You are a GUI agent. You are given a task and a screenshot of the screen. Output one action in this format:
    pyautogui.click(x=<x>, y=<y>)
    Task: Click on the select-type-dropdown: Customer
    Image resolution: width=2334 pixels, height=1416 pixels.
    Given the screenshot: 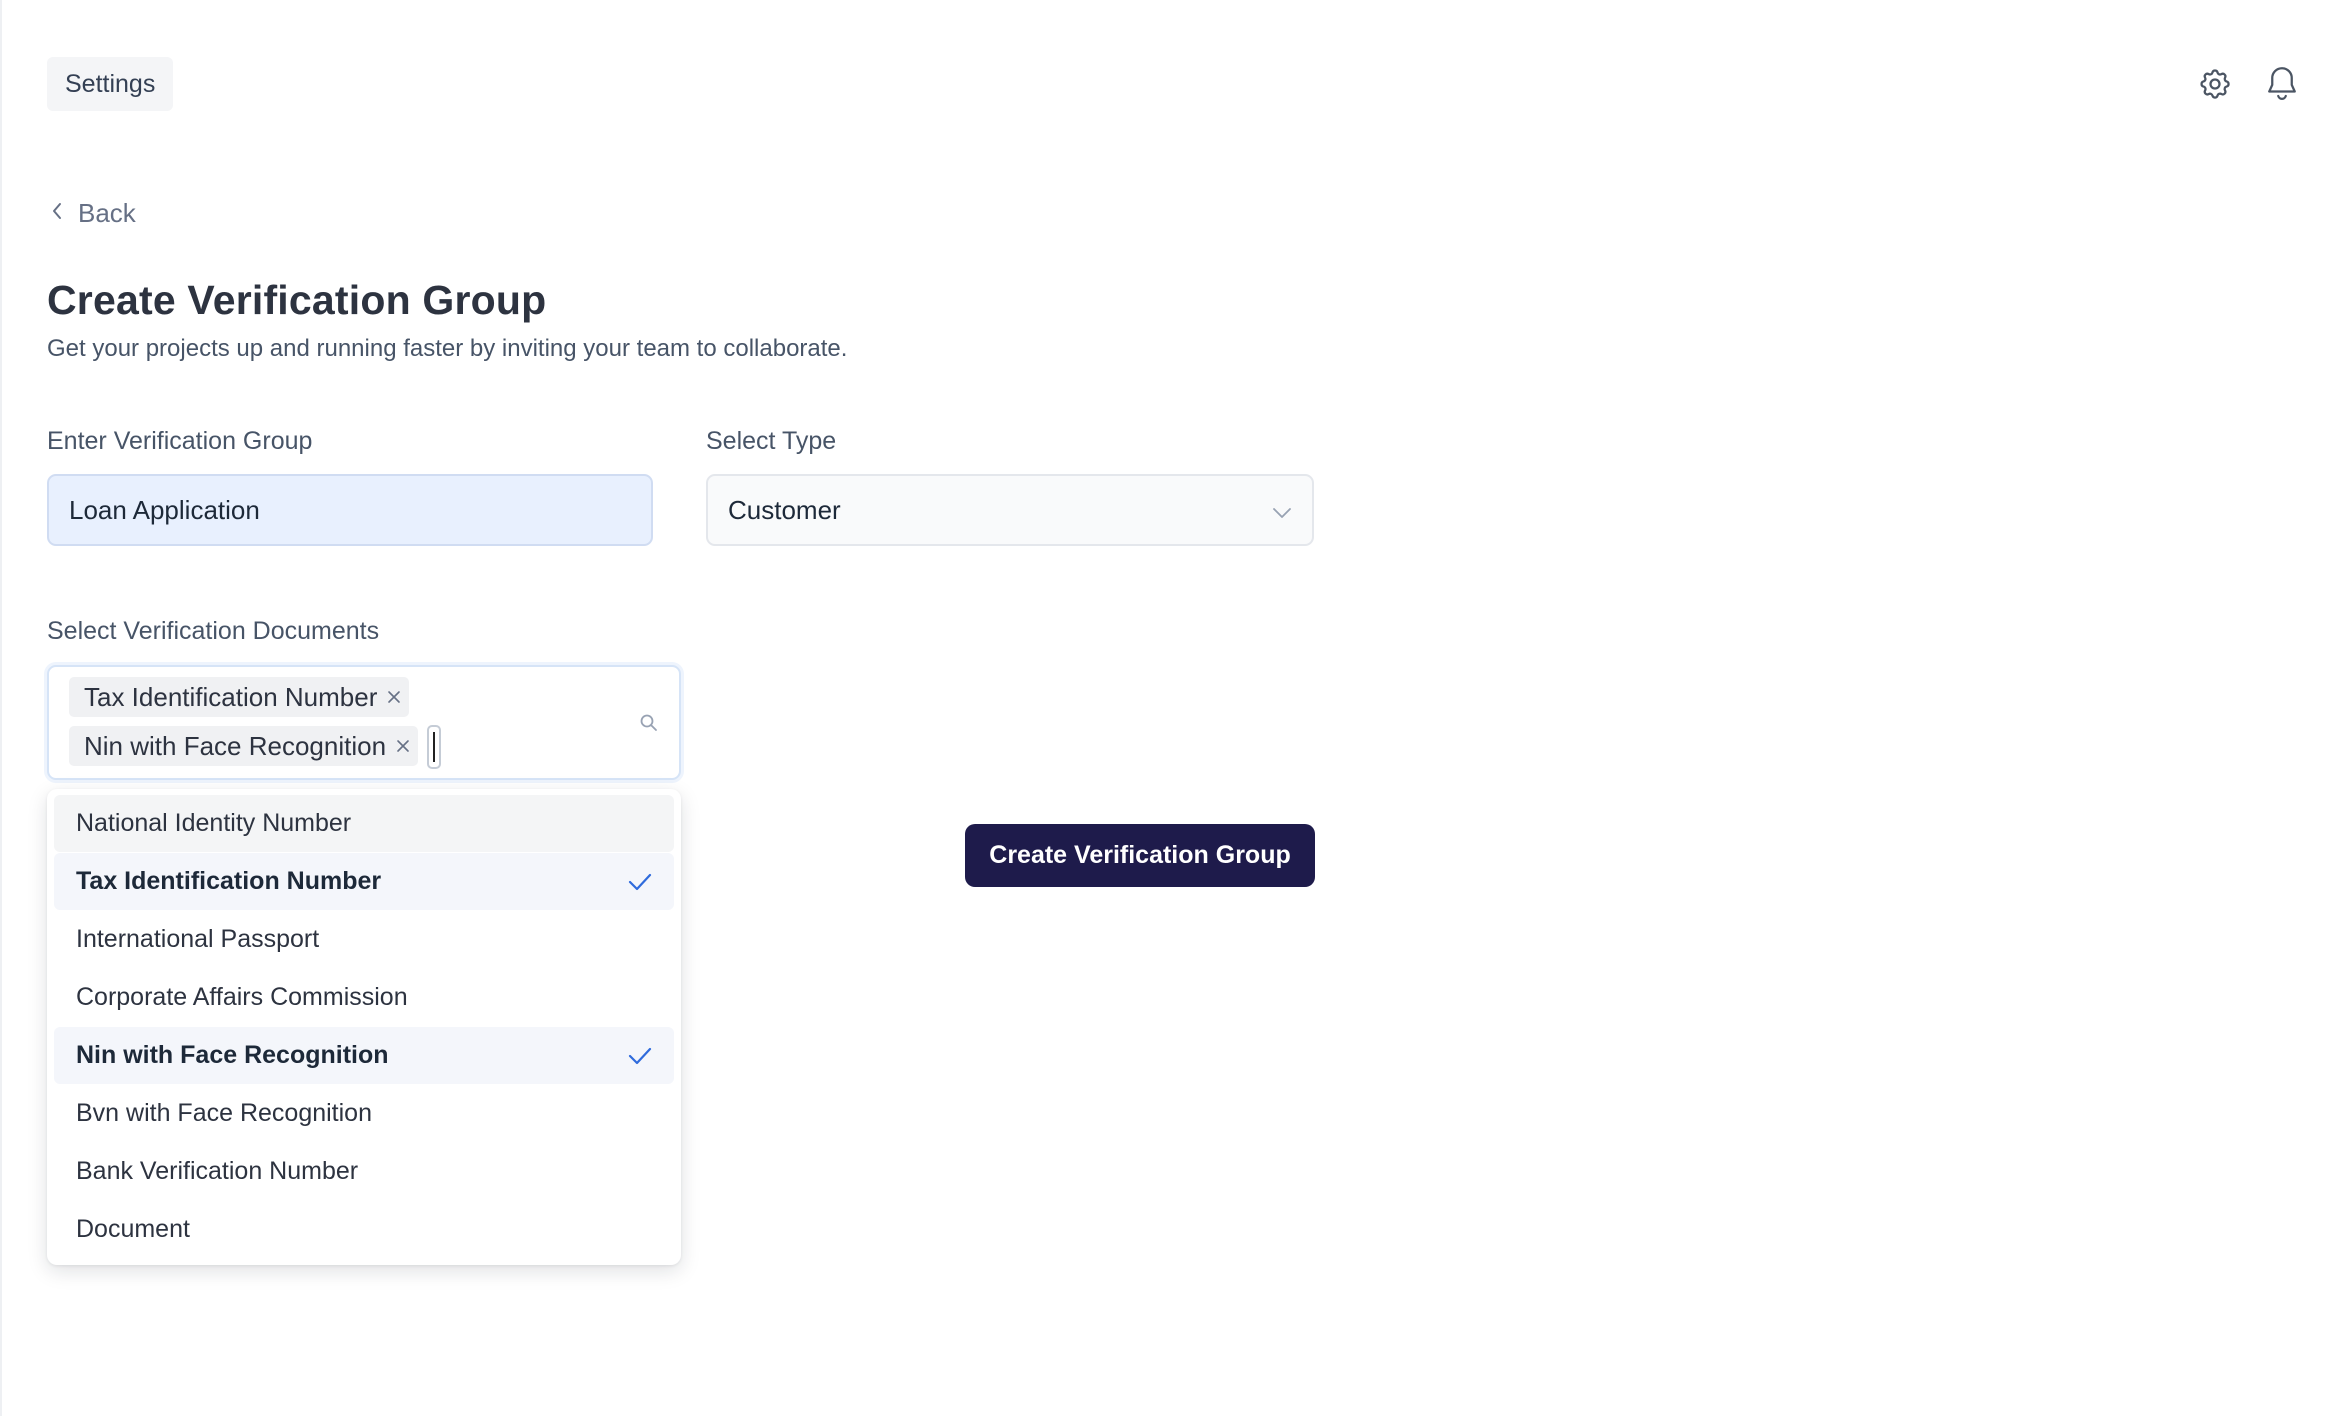 What is the action you would take?
    pyautogui.click(x=1010, y=510)
    